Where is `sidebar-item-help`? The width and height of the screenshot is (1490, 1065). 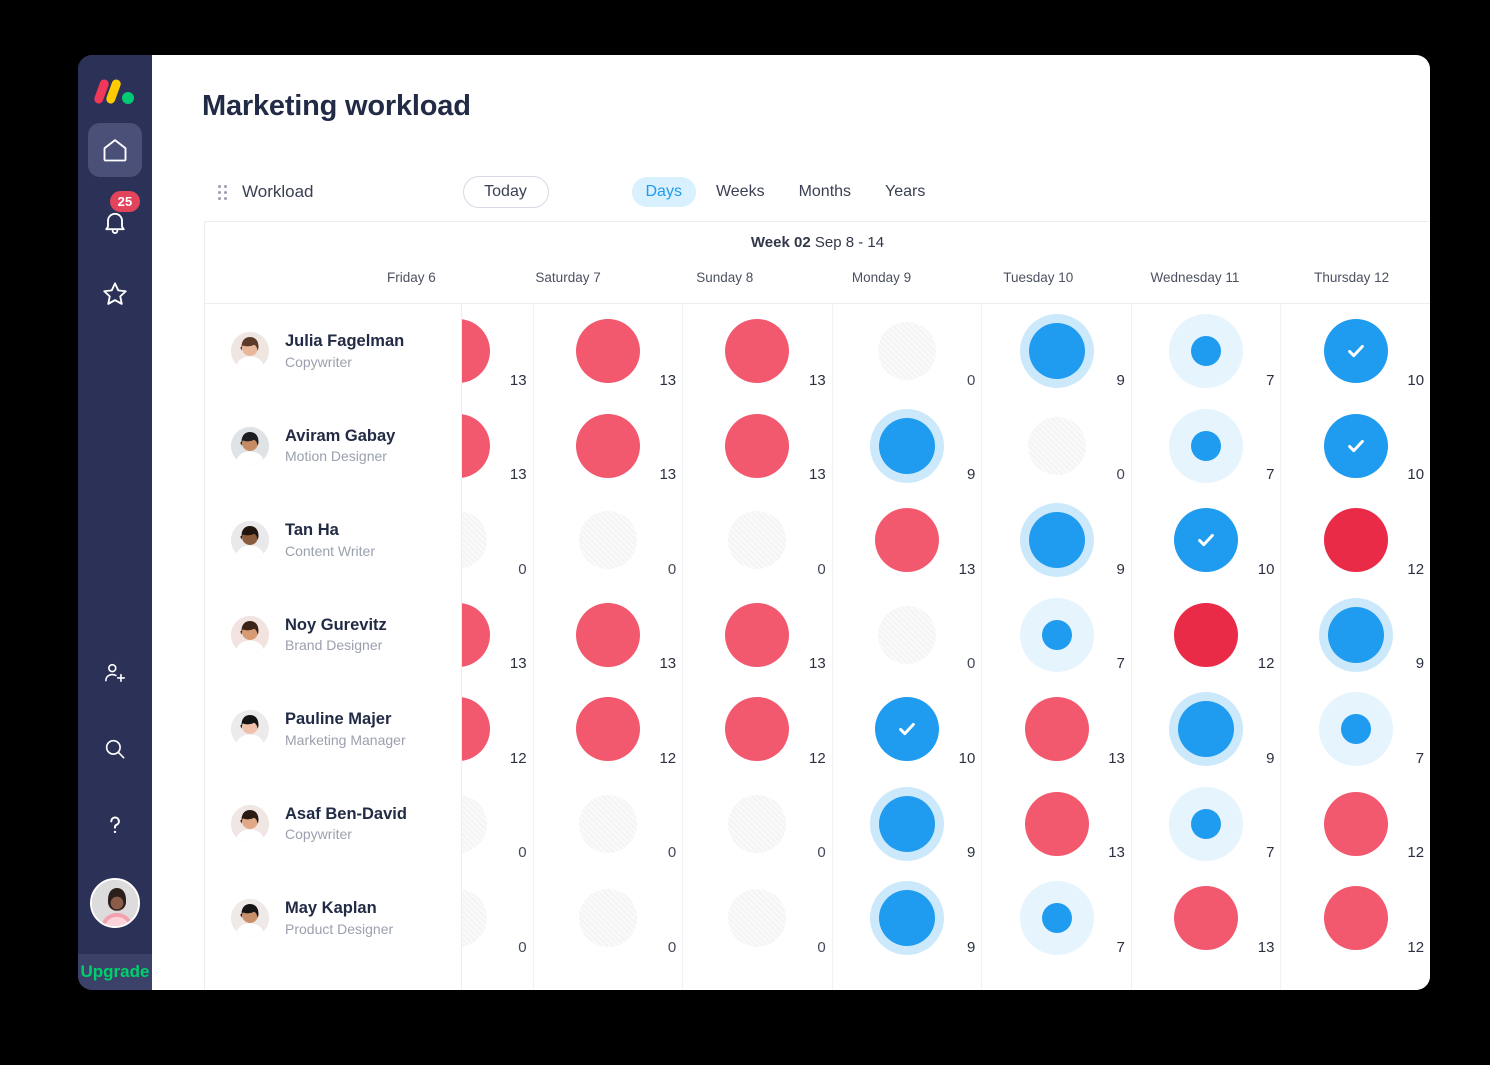 sidebar-item-help is located at coordinates (115, 825).